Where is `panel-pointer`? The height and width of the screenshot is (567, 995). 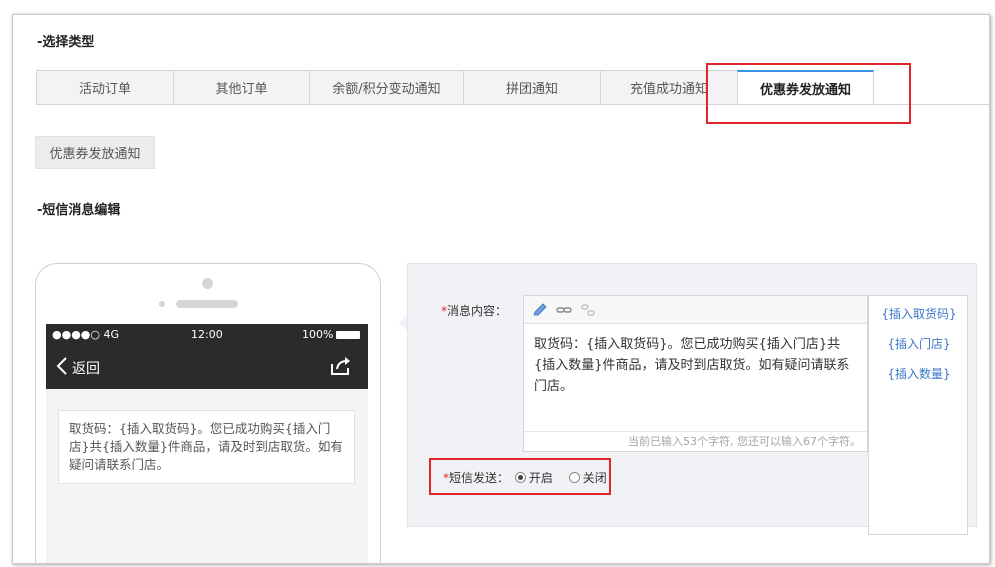
panel-pointer is located at coordinates (403, 323).